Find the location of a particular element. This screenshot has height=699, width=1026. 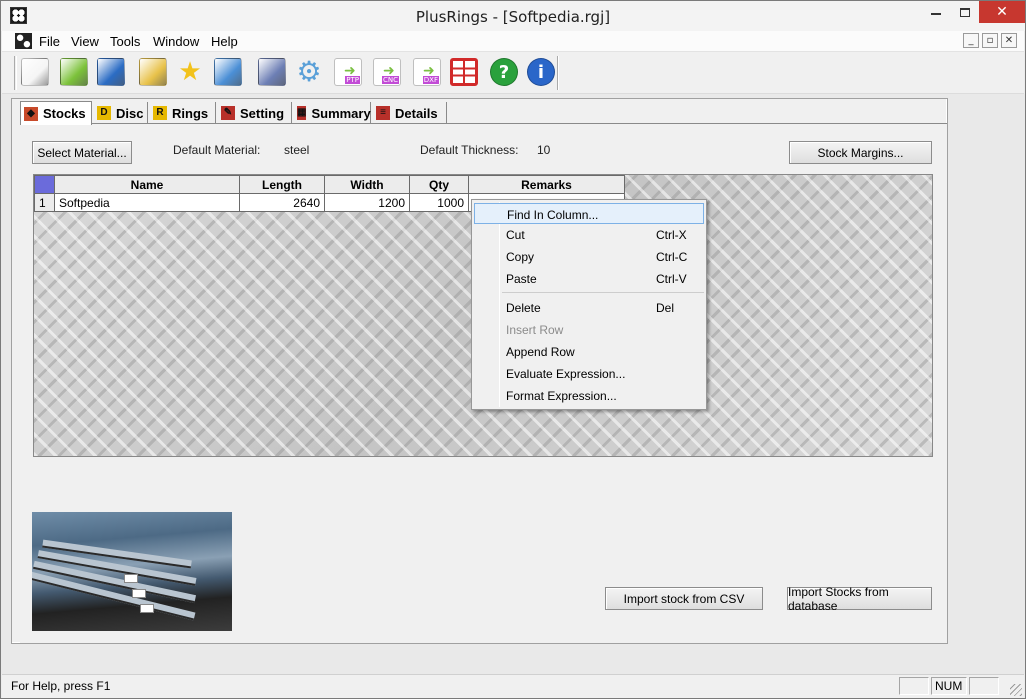

context-menu-item-cut: Cut Ctrl-X is located at coordinates (589, 234).